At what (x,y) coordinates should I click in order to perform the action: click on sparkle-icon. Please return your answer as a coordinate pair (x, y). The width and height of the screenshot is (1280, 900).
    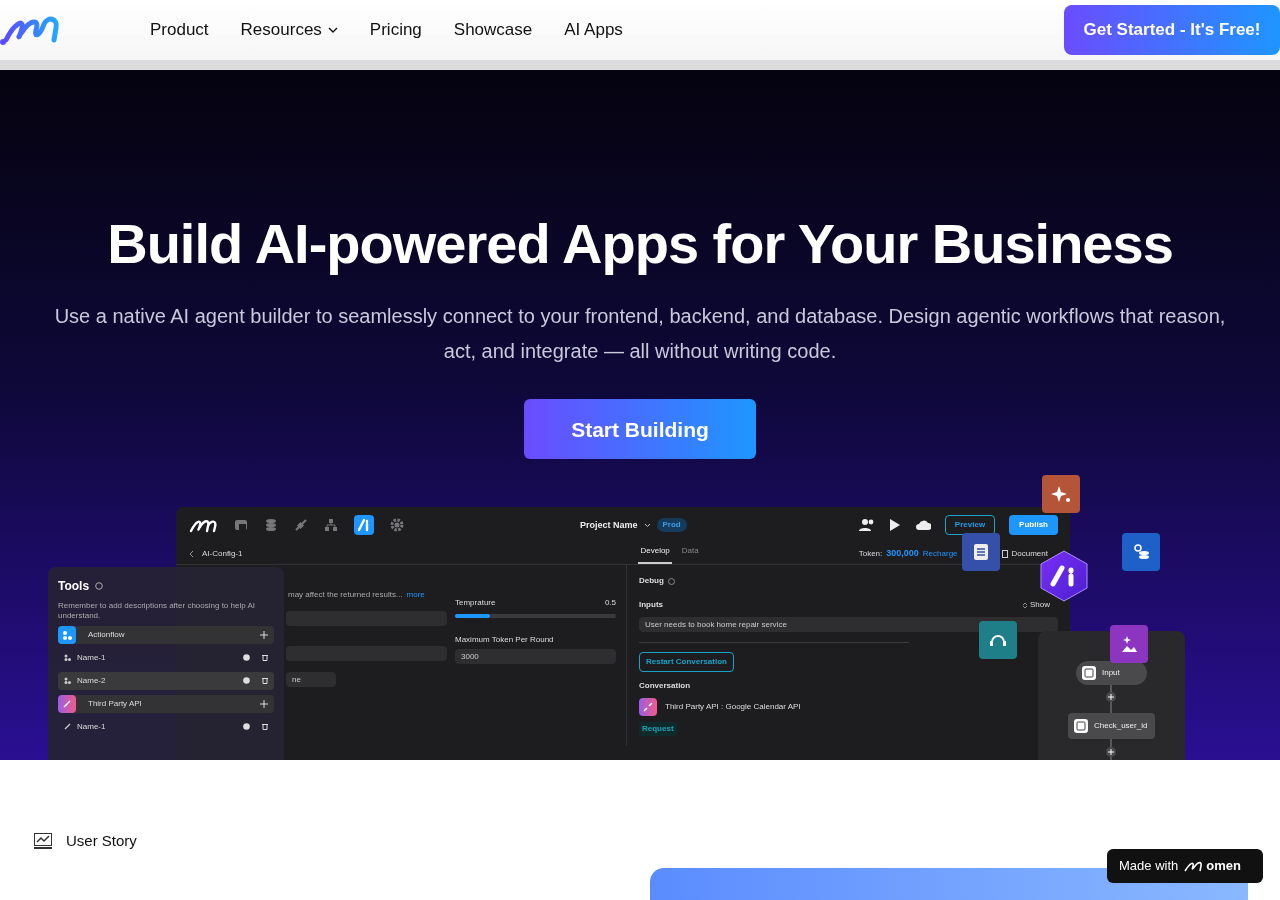
    Looking at the image, I should click on (1061, 494).